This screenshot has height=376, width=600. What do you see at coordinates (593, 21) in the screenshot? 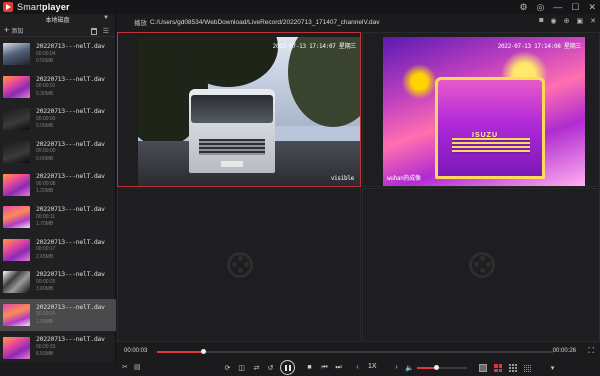
I see `close-icon: ✕` at bounding box center [593, 21].